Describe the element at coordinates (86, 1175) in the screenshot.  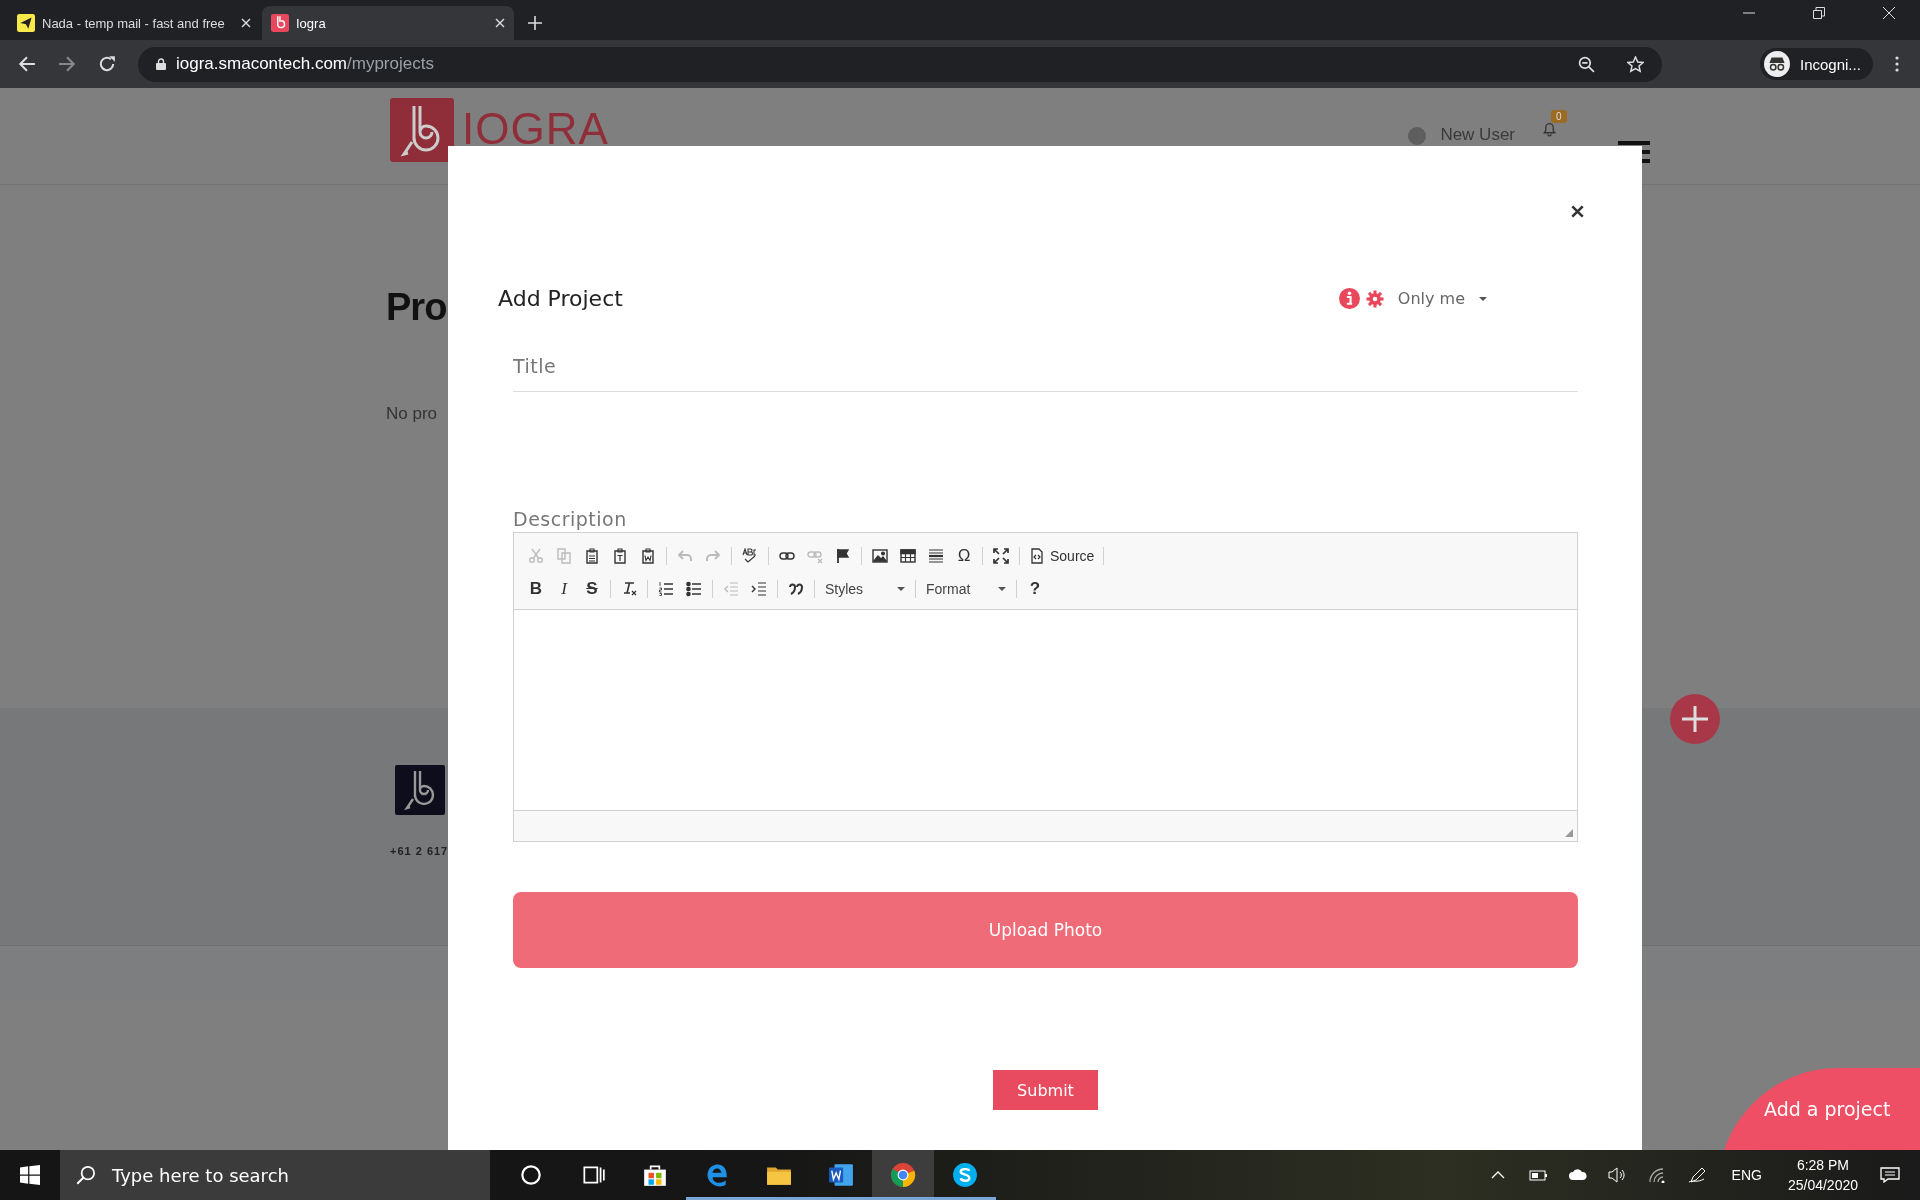
I see `search-icon` at that location.